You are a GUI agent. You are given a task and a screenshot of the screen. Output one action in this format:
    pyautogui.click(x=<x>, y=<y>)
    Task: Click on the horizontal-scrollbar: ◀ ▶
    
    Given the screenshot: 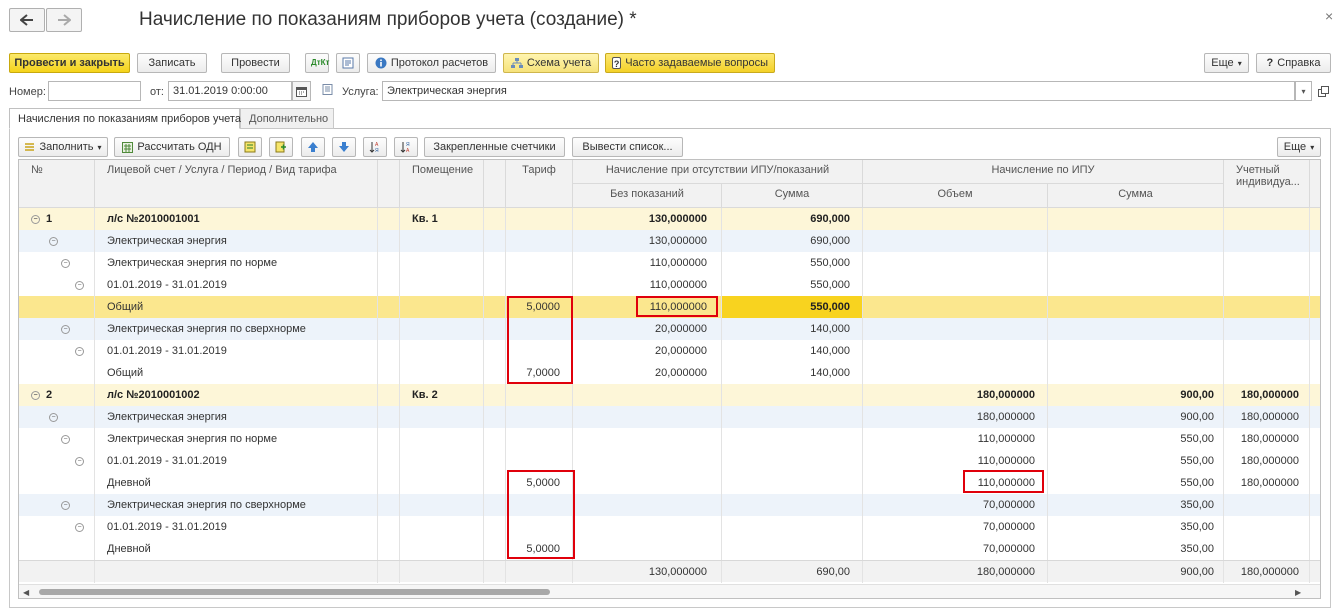 What is the action you would take?
    pyautogui.click(x=669, y=591)
    